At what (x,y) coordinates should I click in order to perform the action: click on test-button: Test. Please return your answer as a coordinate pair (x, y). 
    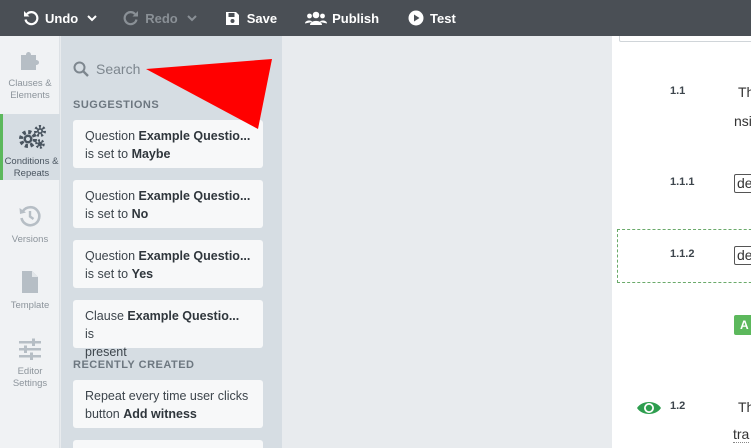
    Looking at the image, I should click on (431, 18).